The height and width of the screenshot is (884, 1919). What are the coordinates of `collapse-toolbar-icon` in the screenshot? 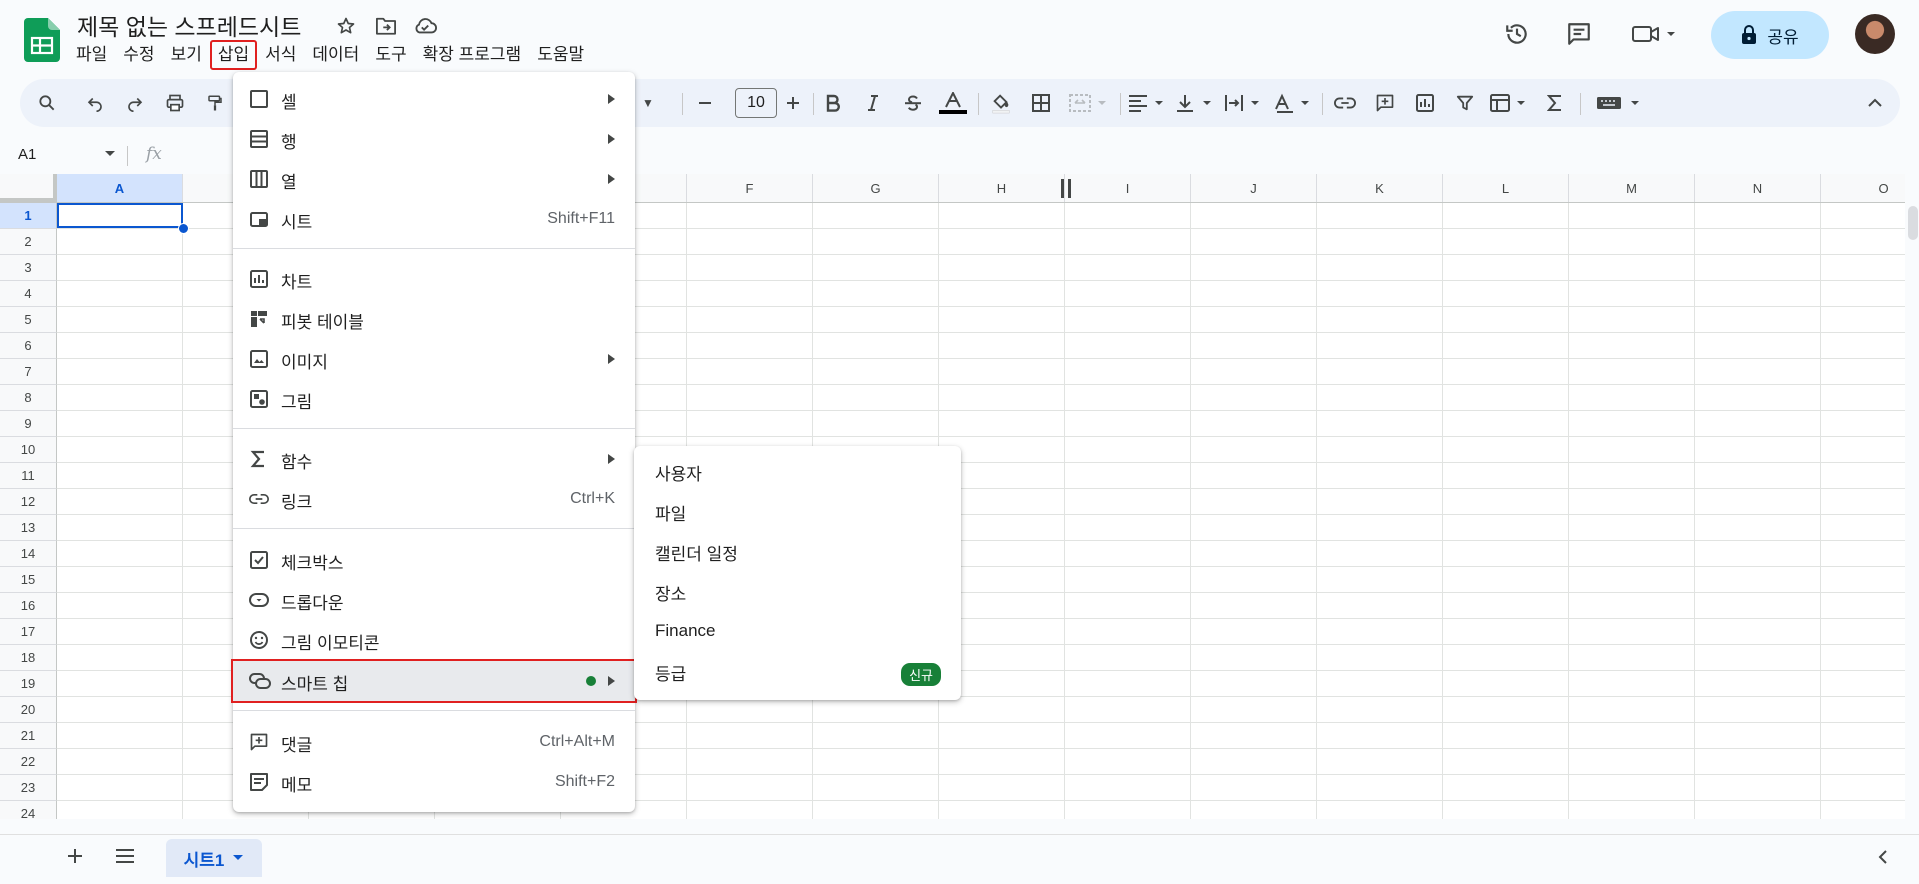 It's located at (1875, 103).